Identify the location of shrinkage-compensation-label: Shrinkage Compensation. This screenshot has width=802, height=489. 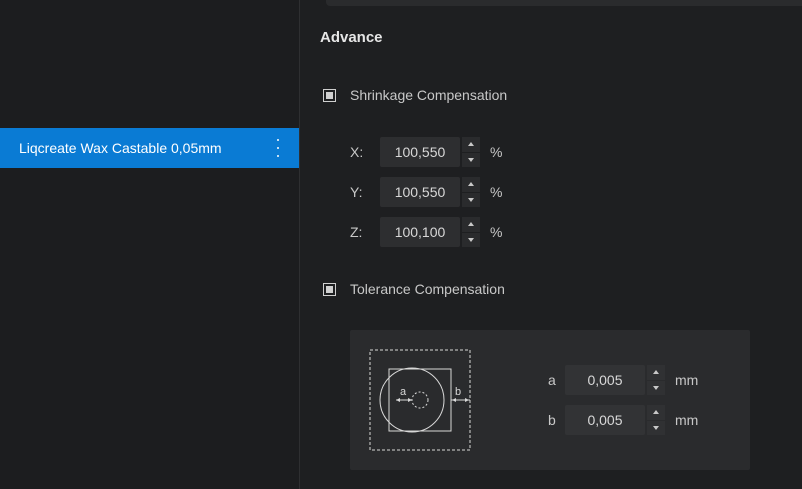
(429, 95).